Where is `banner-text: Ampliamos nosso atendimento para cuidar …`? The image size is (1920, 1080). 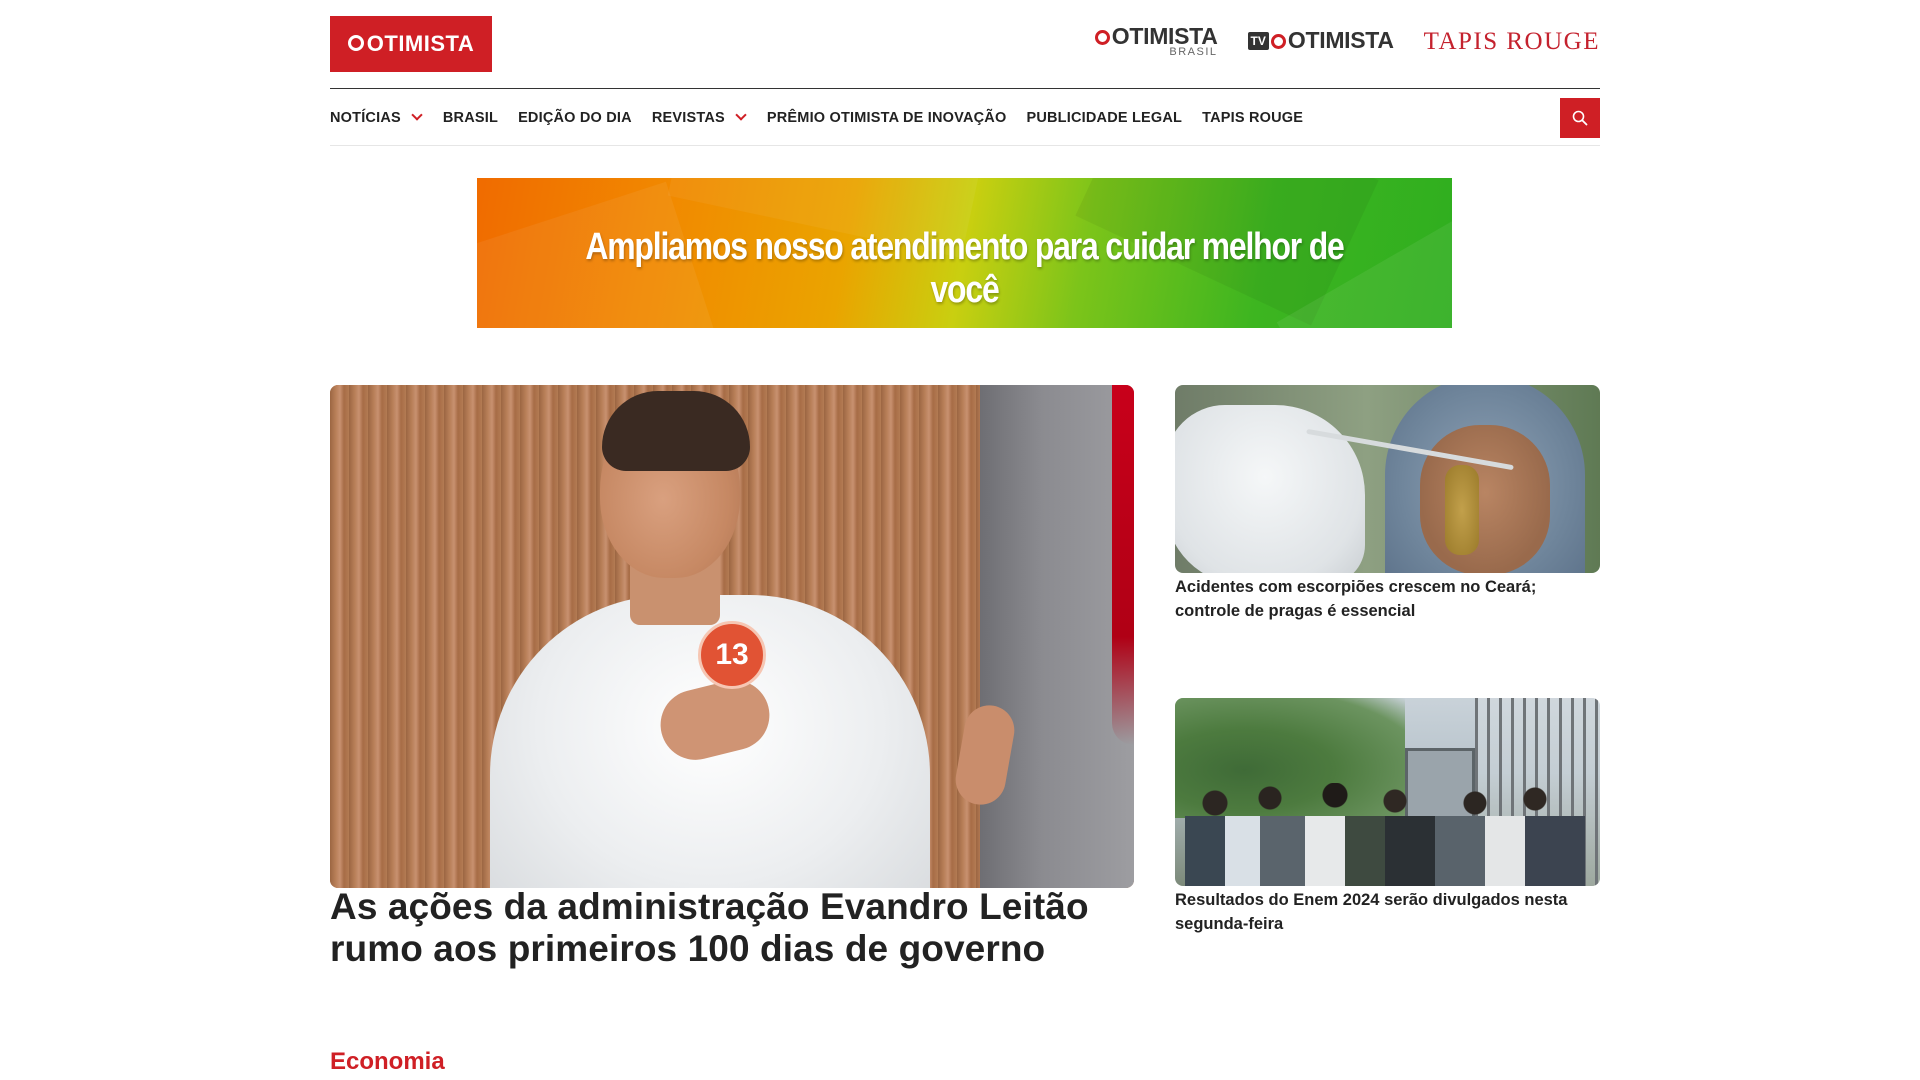
banner-text: Ampliamos nosso atendimento para cuidar … is located at coordinates (964, 268).